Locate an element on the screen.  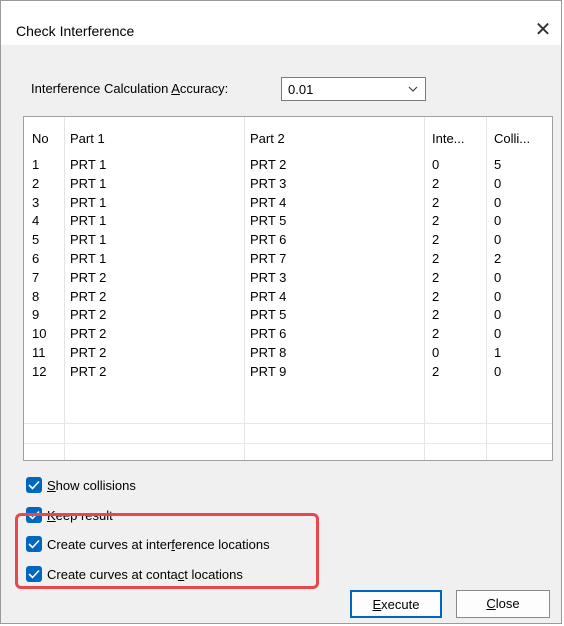
cell-no: 7 is located at coordinates (36, 277).